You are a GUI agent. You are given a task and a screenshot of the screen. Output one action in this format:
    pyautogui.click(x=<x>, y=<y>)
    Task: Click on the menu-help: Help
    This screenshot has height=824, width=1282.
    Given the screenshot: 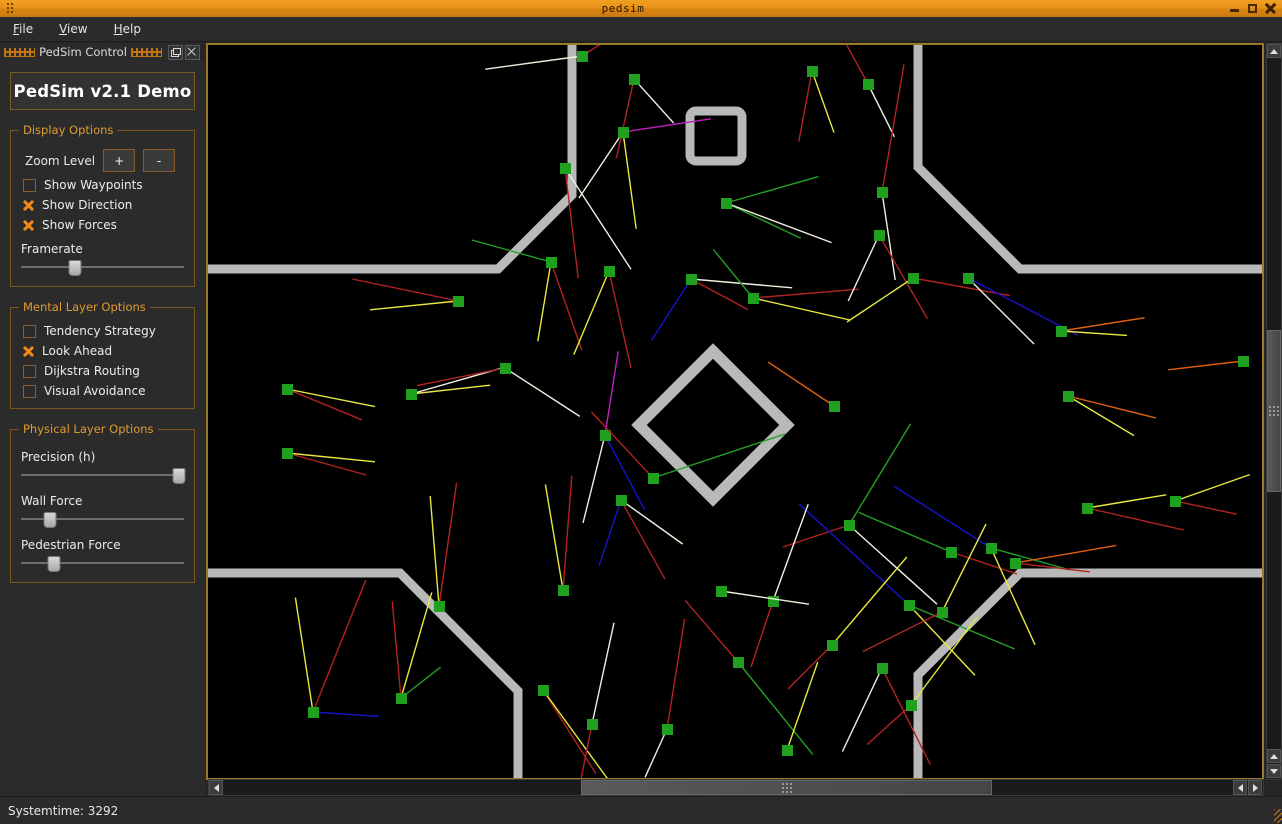 What is the action you would take?
    pyautogui.click(x=127, y=29)
    